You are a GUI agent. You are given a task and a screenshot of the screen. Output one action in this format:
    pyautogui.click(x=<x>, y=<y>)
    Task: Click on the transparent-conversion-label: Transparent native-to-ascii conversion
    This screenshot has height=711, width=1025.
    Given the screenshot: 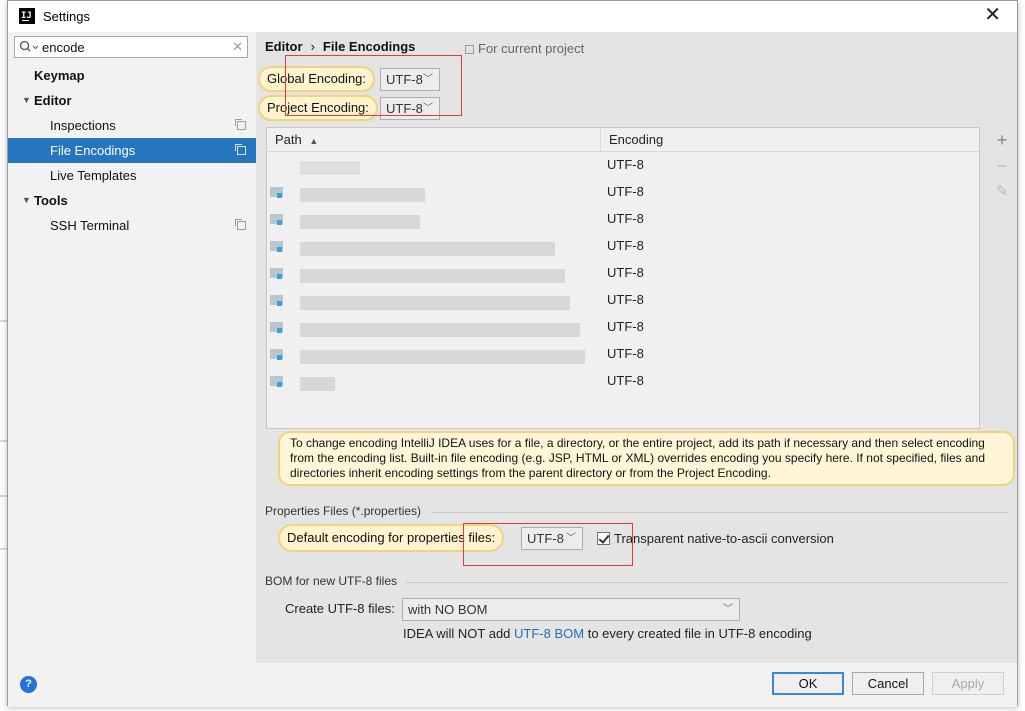 What is the action you would take?
    pyautogui.click(x=724, y=538)
    